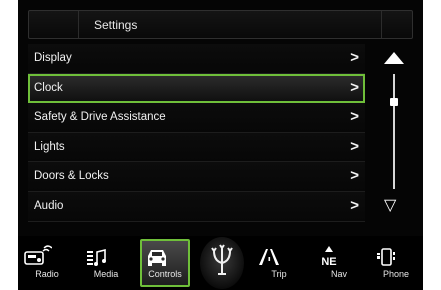  I want to click on tab-media: Media, so click(106, 263).